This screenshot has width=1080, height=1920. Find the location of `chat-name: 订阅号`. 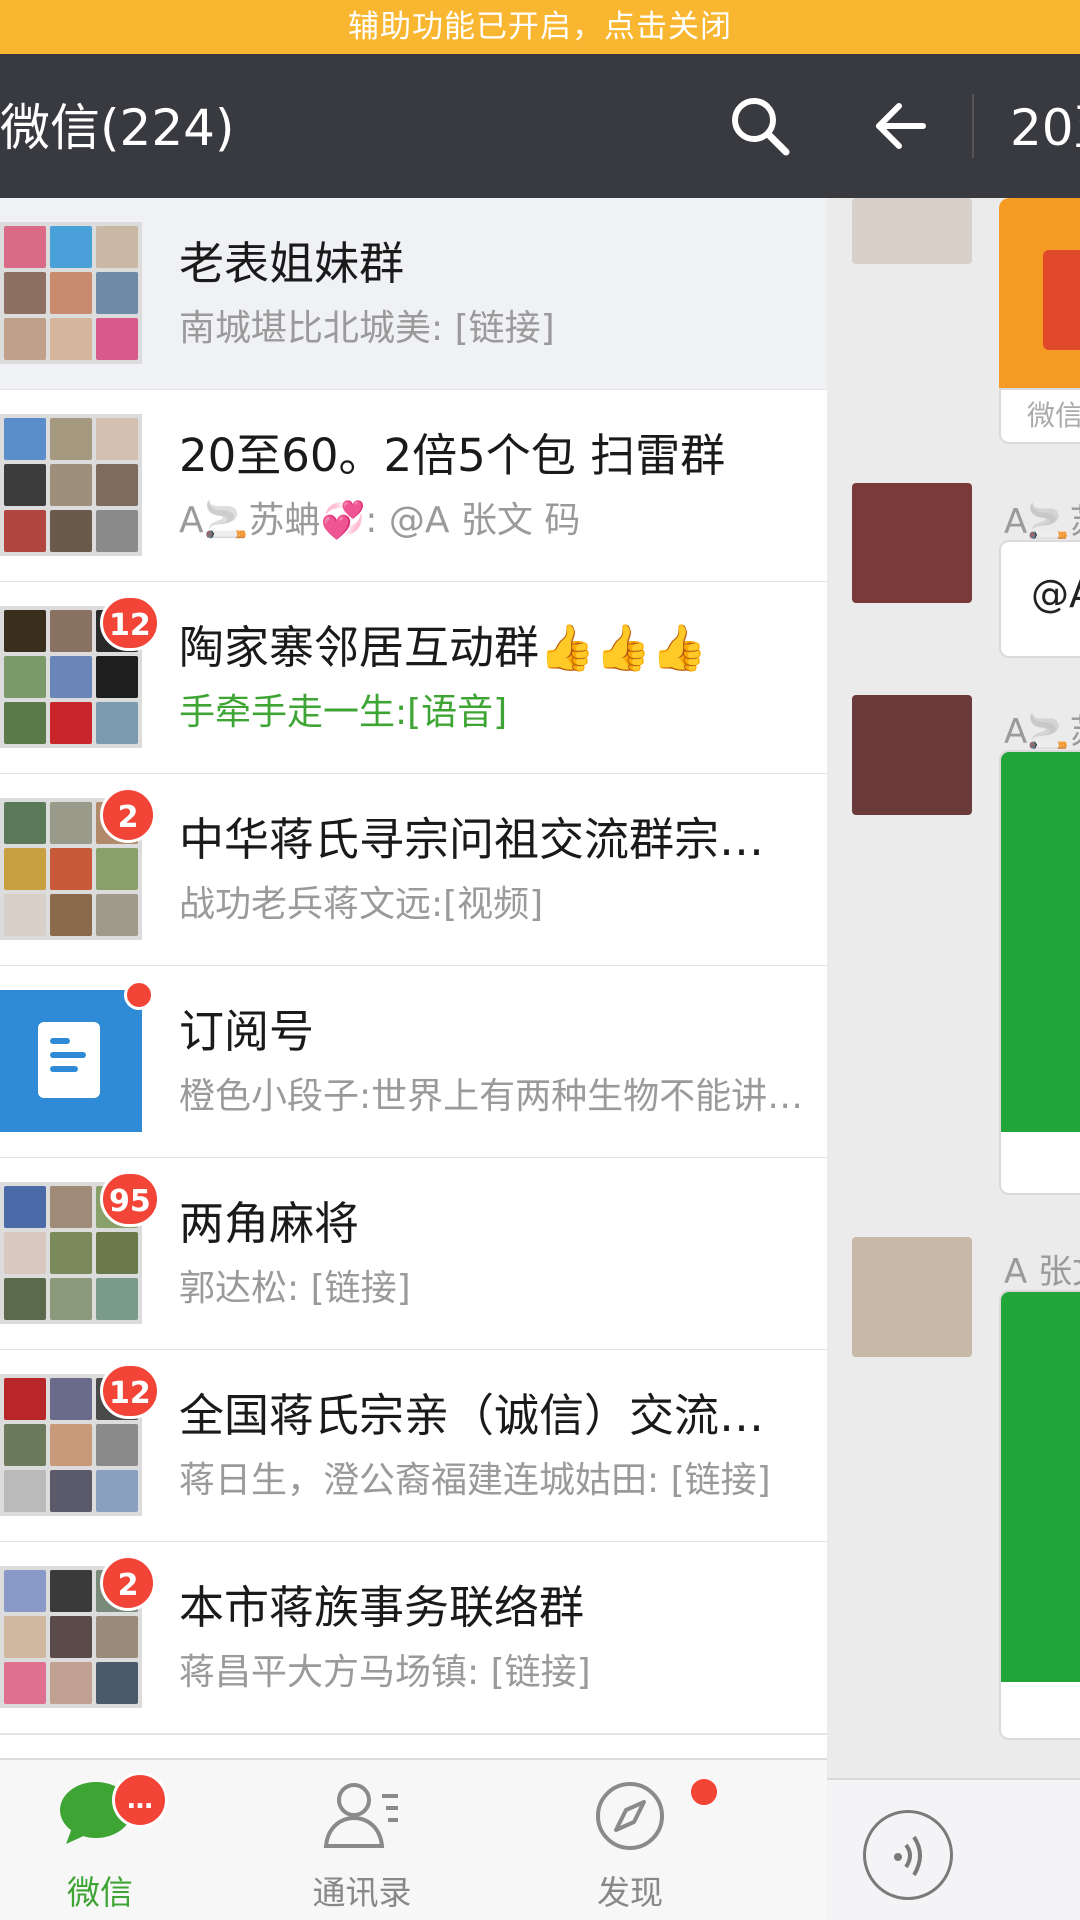

chat-name: 订阅号 is located at coordinates (247, 1031).